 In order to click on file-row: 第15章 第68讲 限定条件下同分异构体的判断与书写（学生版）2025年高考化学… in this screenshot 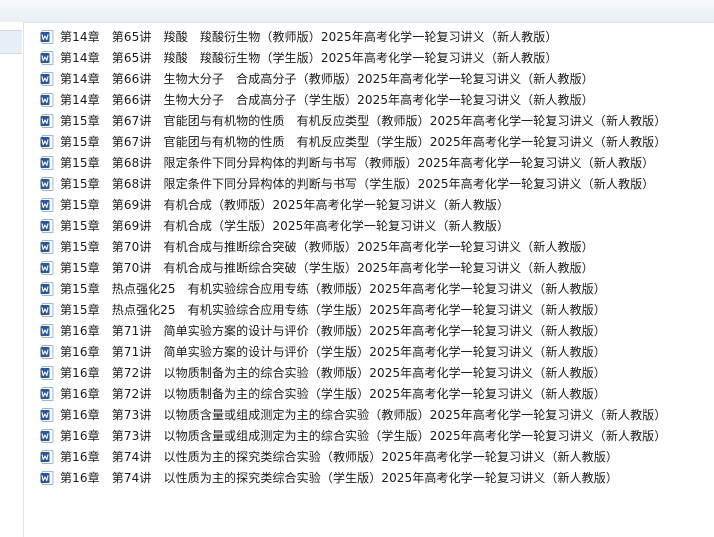, I will do `click(377, 183)`.